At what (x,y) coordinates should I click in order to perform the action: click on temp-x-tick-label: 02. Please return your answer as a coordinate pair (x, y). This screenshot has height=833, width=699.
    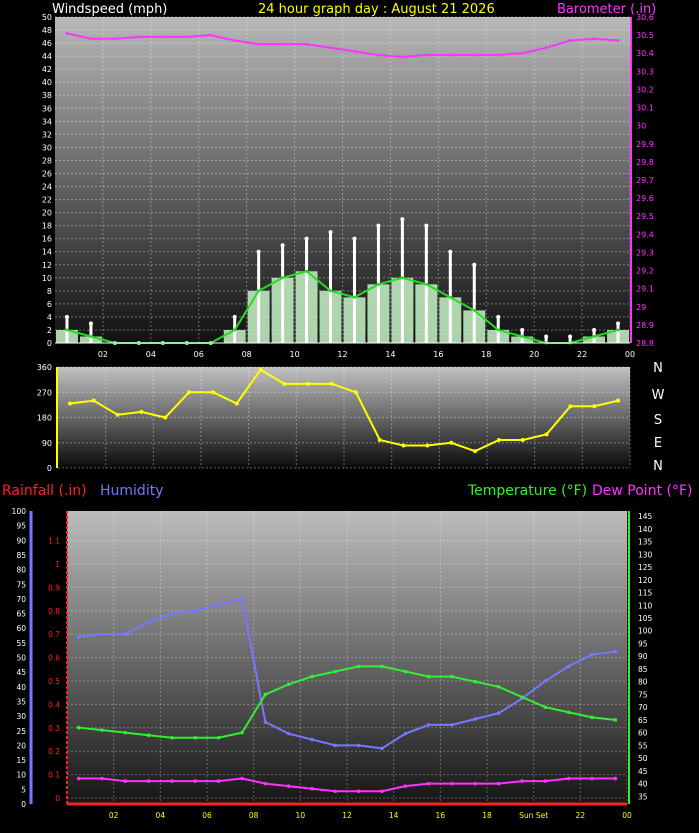
    Looking at the image, I should click on (114, 815).